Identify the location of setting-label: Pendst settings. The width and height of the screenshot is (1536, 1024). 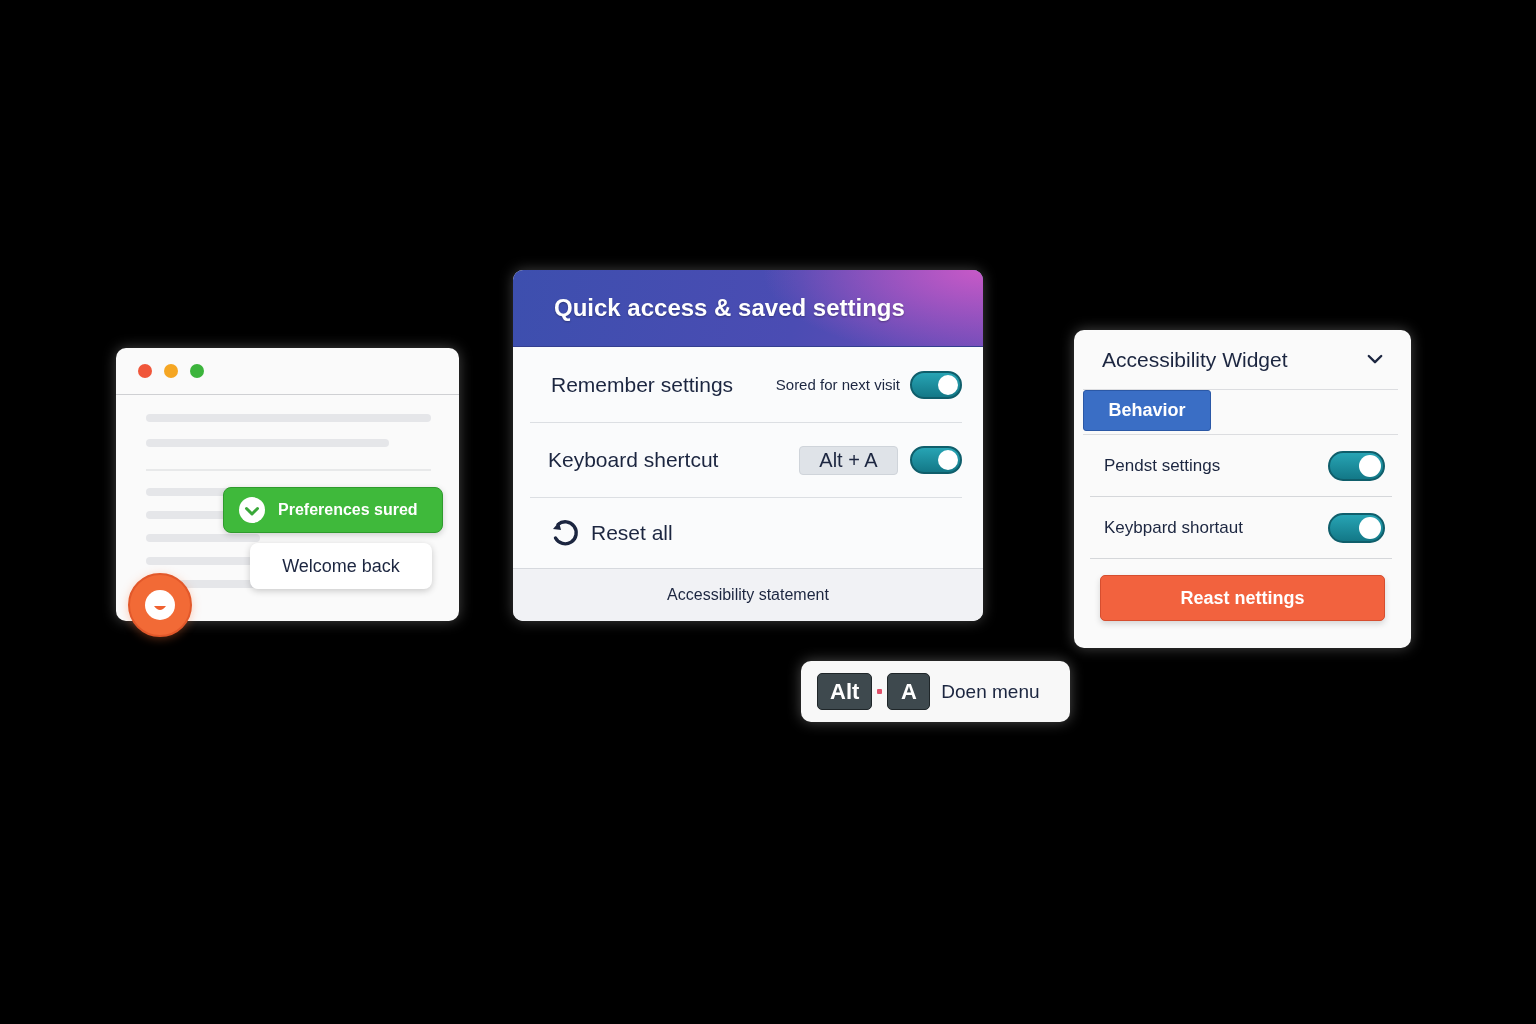
(1162, 465).